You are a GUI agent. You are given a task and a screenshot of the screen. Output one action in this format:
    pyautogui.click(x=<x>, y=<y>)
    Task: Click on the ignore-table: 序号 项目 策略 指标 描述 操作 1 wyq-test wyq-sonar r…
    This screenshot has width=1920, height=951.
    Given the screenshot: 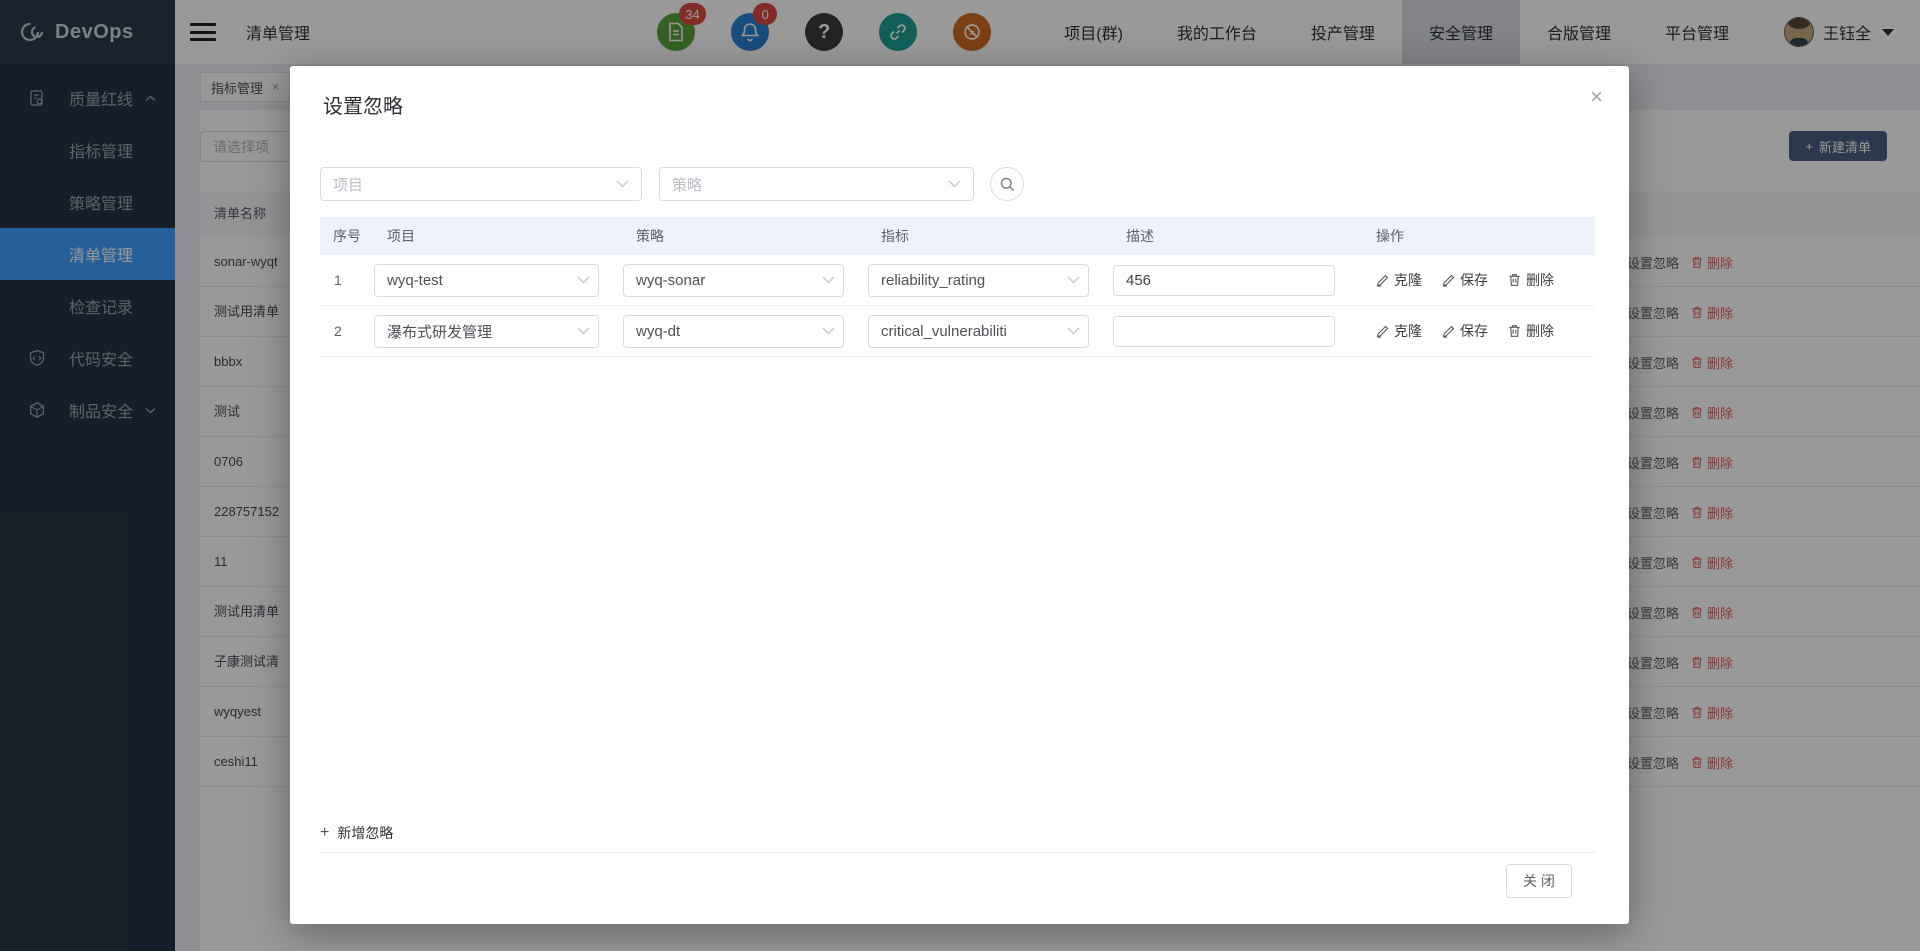 What is the action you would take?
    pyautogui.click(x=957, y=287)
    